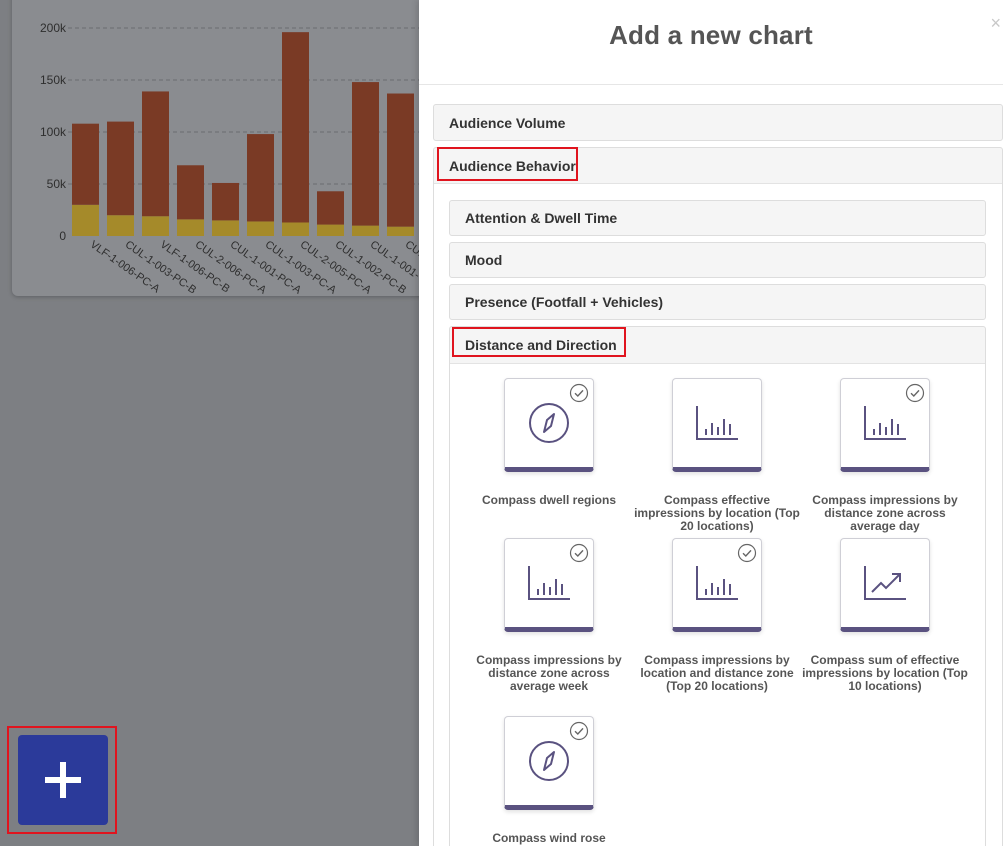 The image size is (1003, 846). I want to click on accordion-header-presence: Presence (Footfall + Vehicles), so click(717, 302).